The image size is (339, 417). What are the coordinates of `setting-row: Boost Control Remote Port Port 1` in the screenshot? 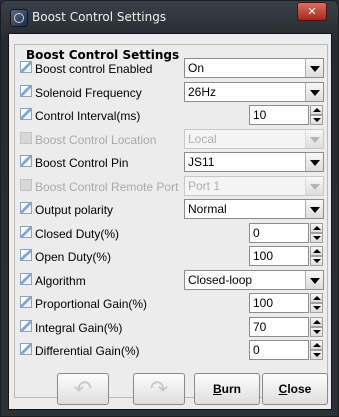 It's located at (174, 186).